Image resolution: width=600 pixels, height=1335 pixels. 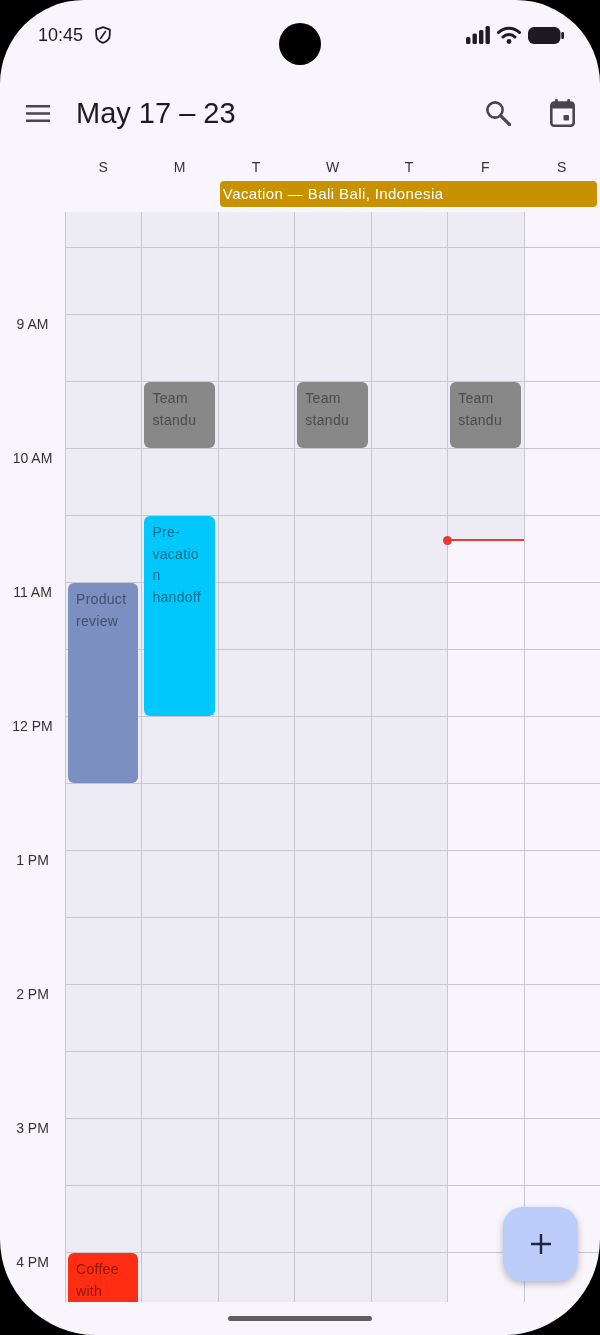 What do you see at coordinates (485, 167) in the screenshot?
I see `weekday-label: F` at bounding box center [485, 167].